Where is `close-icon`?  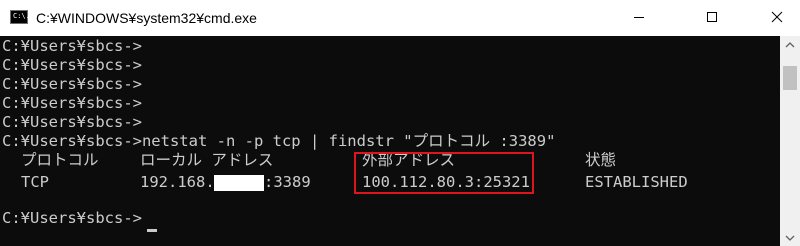 close-icon is located at coordinates (777, 17).